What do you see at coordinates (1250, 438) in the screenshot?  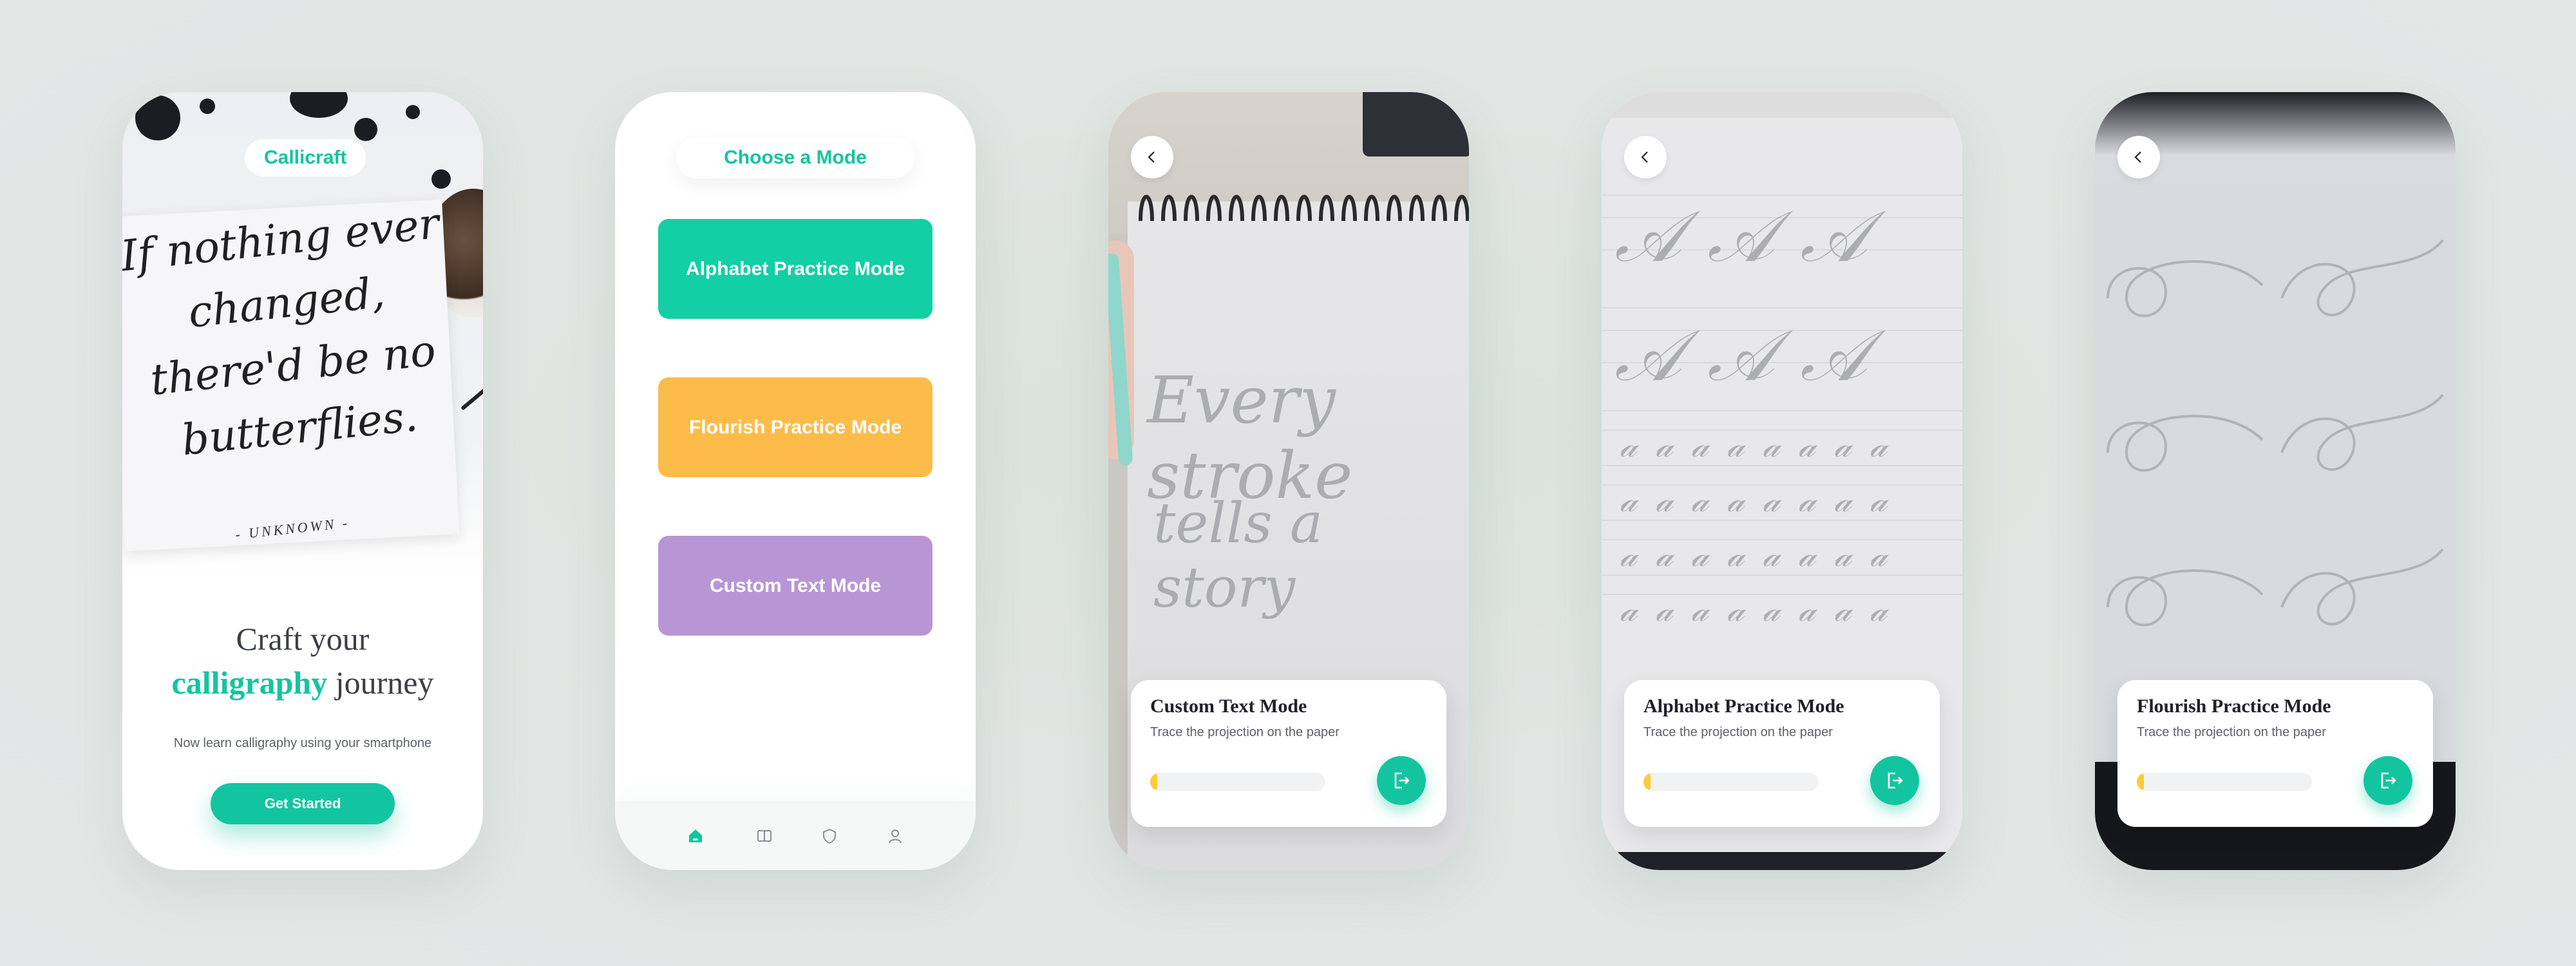 I see `projection-line: Every stroke` at bounding box center [1250, 438].